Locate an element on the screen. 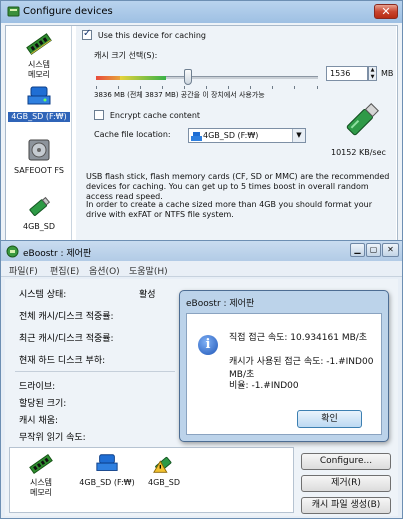 Image resolution: width=403 pixels, height=519 pixels. encrypt-row: Encrypt cache content is located at coordinates (147, 115).